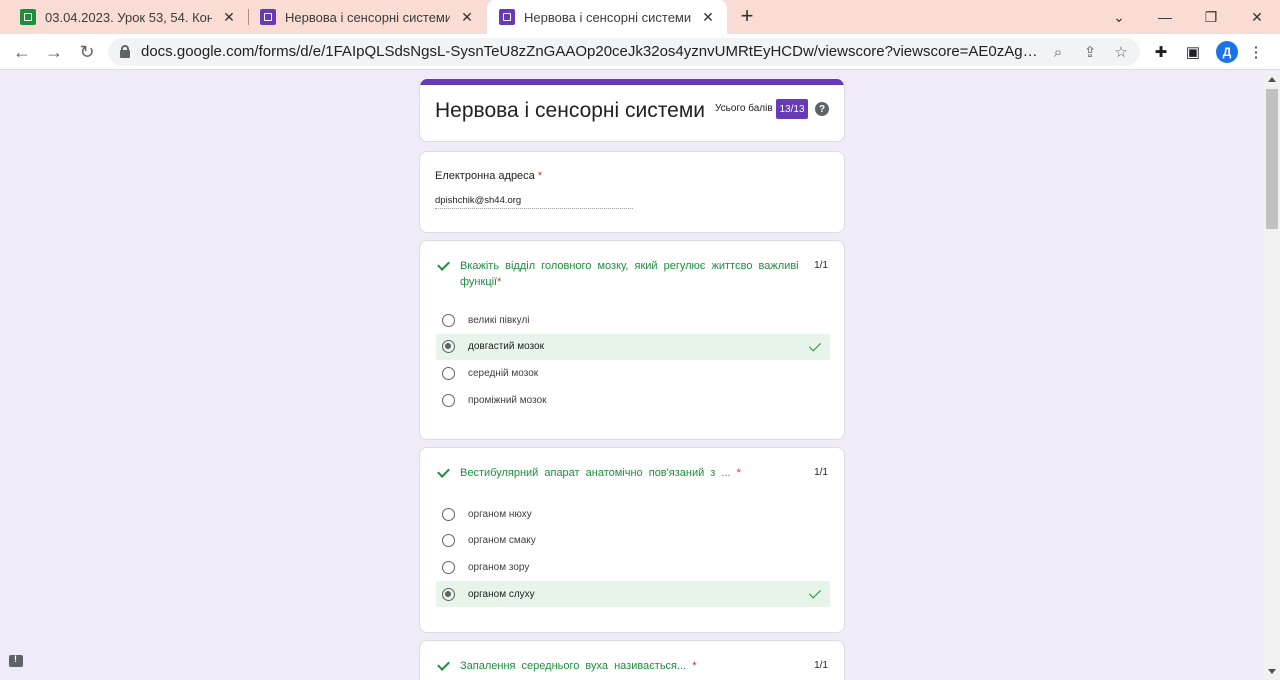  Describe the element at coordinates (502, 541) in the screenshot. I see `option-label: органом смаку` at that location.